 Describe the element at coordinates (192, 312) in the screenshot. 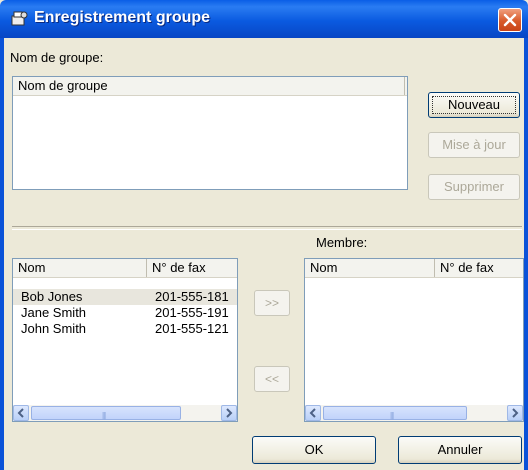

I see `contact-fax: 201-555-191` at that location.